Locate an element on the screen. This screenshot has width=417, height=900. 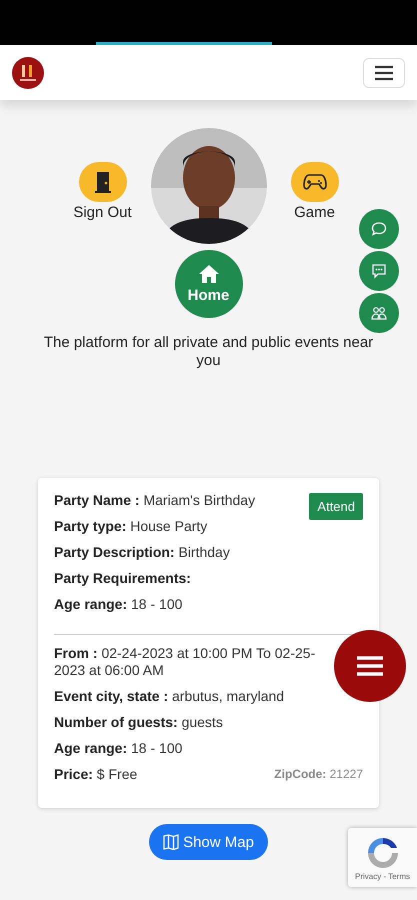
chat-button is located at coordinates (379, 229).